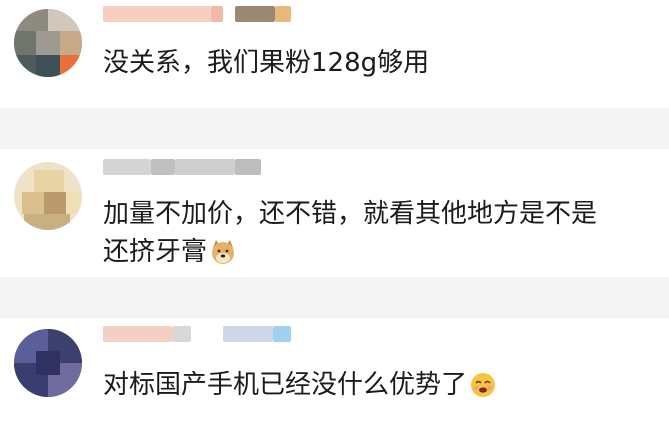 The width and height of the screenshot is (669, 430). What do you see at coordinates (266, 63) in the screenshot?
I see `comment-text-line: 没关系，我们果粉128g够用` at bounding box center [266, 63].